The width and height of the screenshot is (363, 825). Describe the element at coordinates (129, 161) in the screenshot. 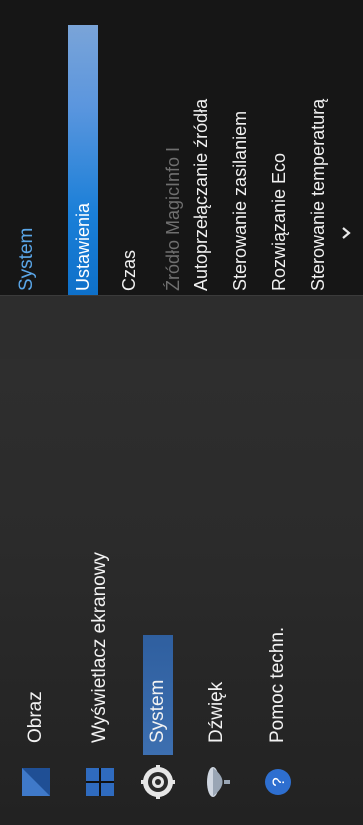

I see `submenu-item-czas: Czas` at that location.